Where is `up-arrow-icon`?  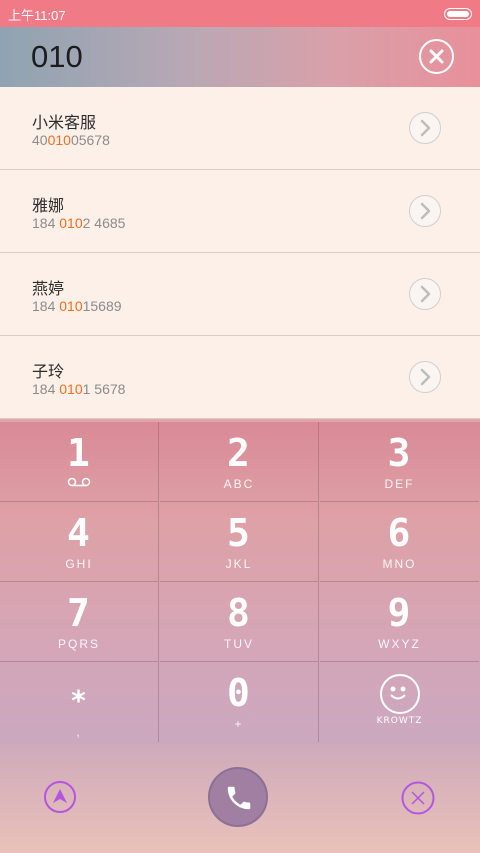 up-arrow-icon is located at coordinates (60, 797).